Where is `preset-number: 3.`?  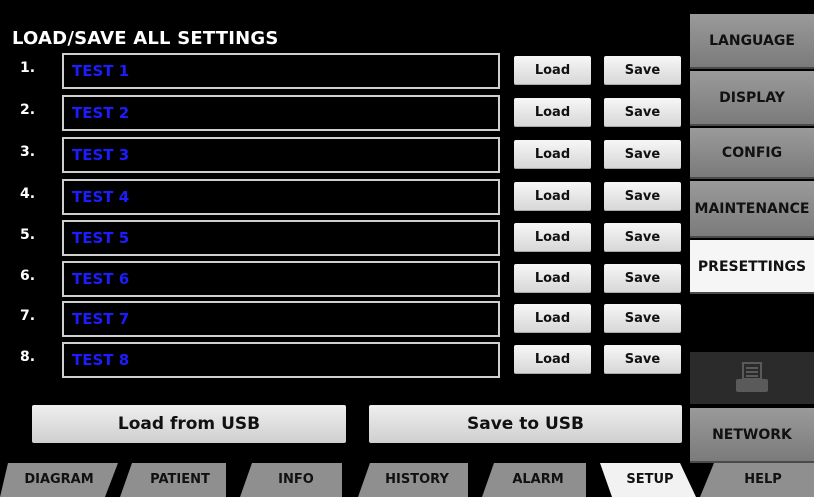 preset-number: 3. is located at coordinates (28, 152).